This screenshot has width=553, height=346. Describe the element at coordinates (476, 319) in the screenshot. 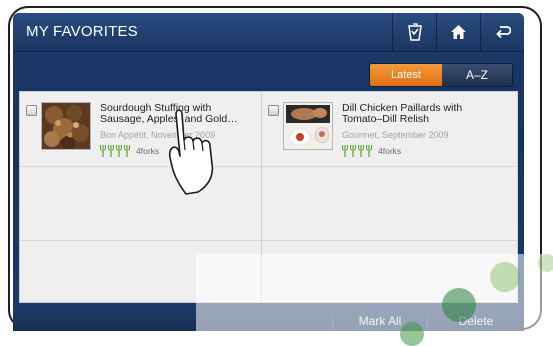

I see `delete-button: Delete` at that location.